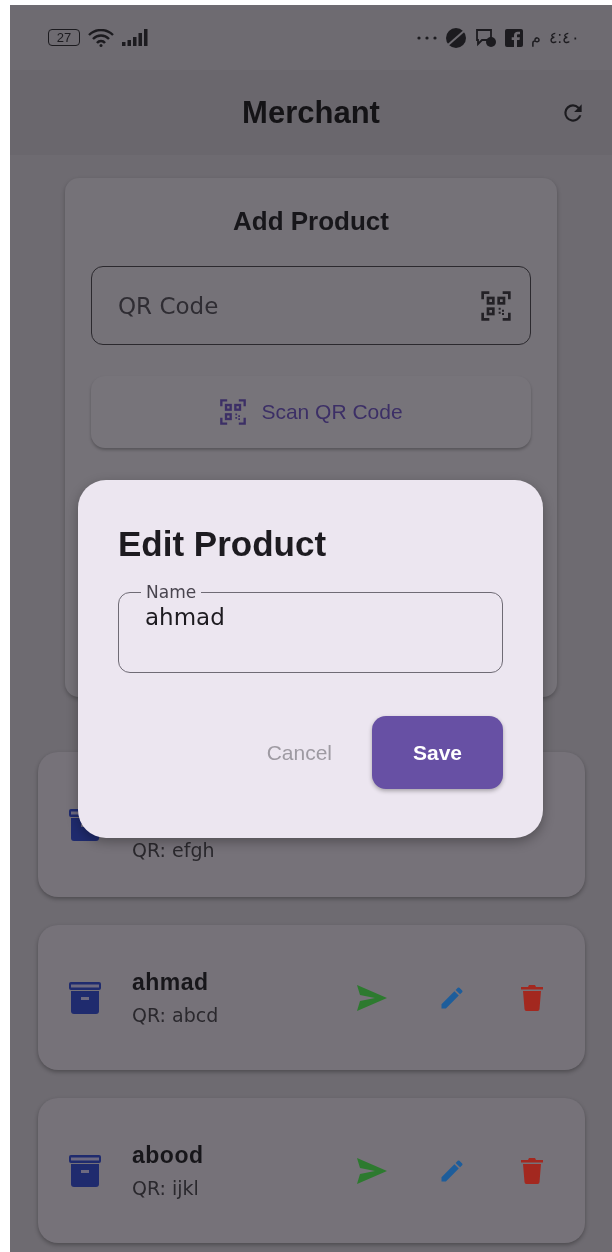 The height and width of the screenshot is (1252, 612). I want to click on name-field: Name ahmad, so click(310, 627).